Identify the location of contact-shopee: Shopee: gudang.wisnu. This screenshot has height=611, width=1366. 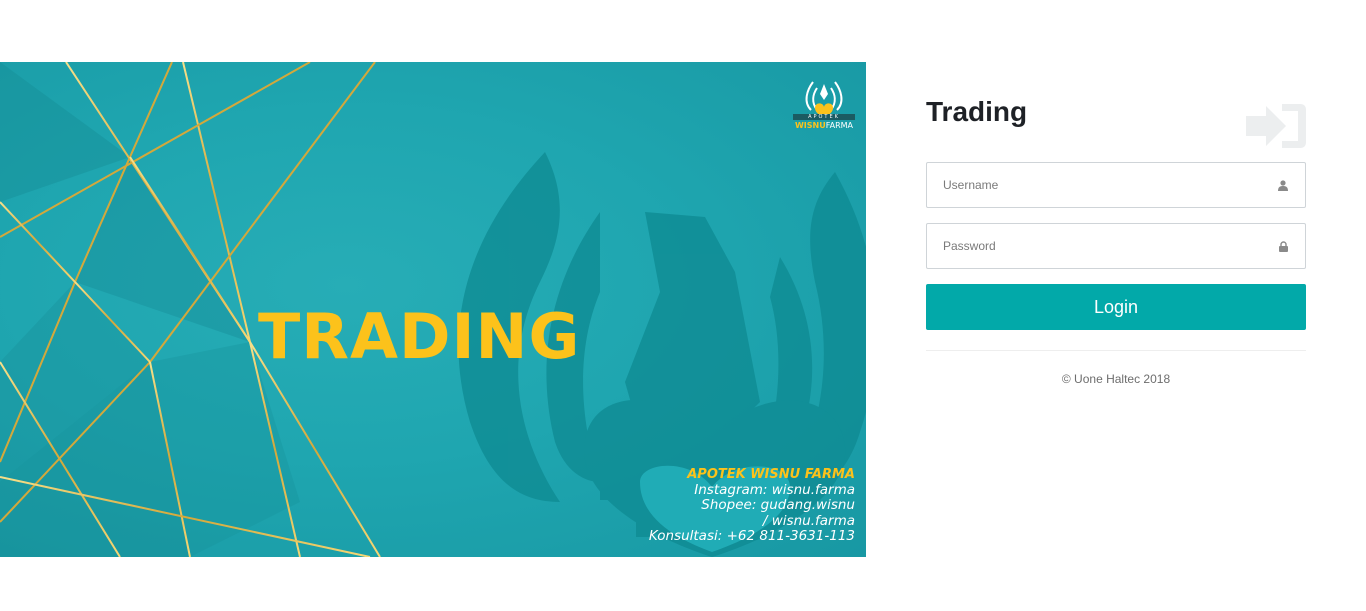
(778, 505).